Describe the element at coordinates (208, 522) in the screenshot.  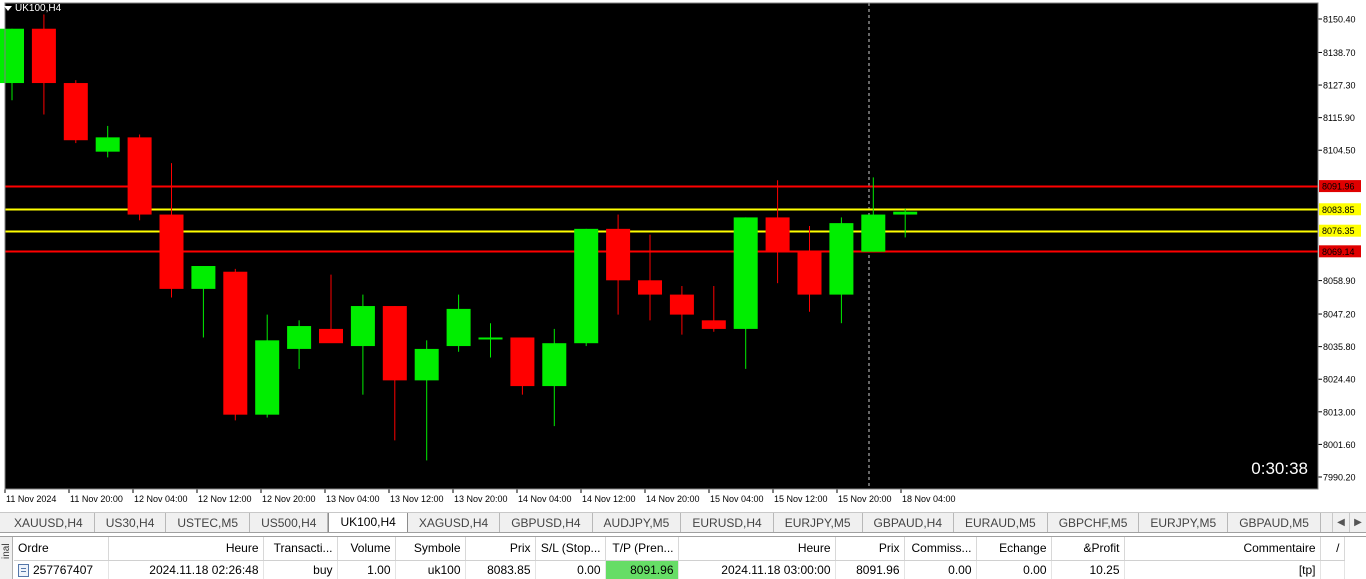
I see `tab-ustec-m5: USTEC,M5` at that location.